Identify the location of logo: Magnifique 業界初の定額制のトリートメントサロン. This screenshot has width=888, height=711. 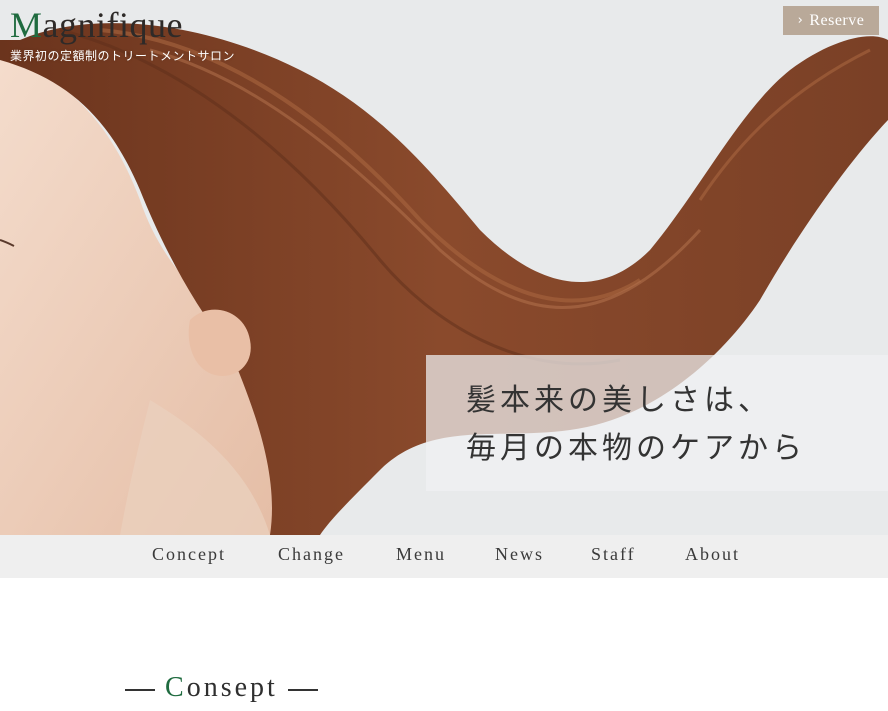
(122, 34).